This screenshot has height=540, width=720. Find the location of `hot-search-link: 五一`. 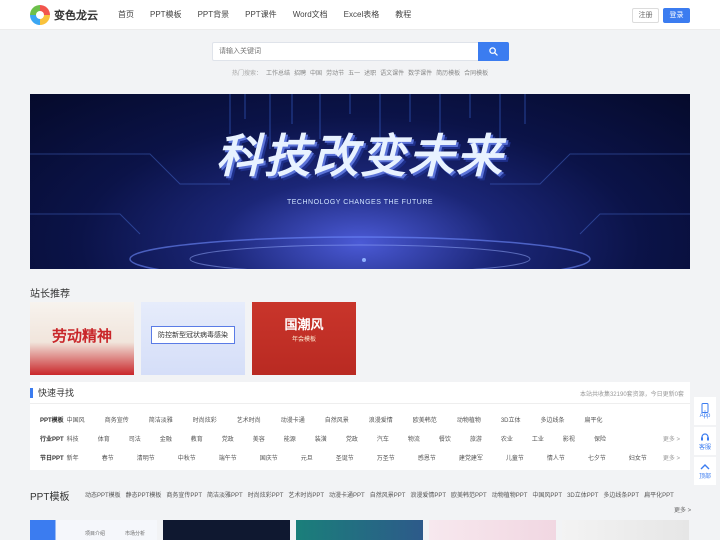

hot-search-link: 五一 is located at coordinates (354, 72).